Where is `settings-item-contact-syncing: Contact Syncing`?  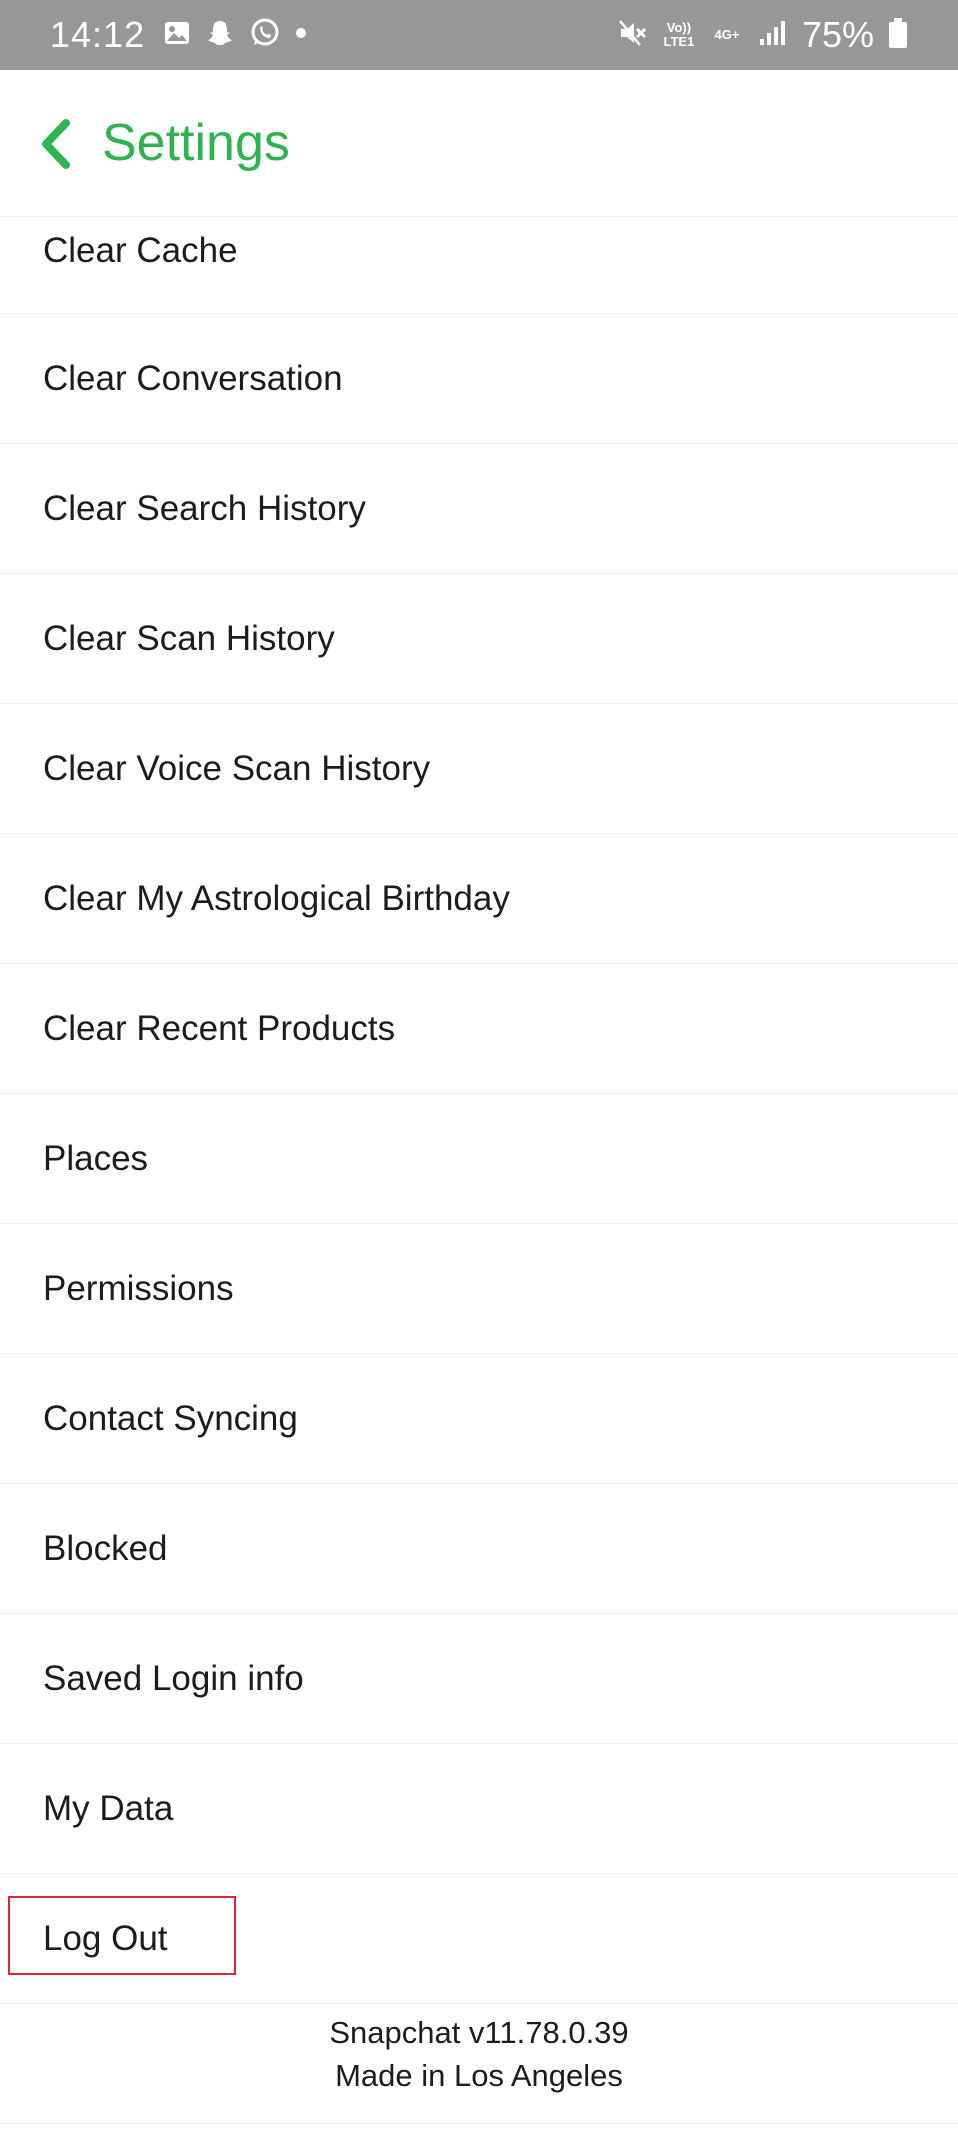 settings-item-contact-syncing: Contact Syncing is located at coordinates (479, 1419).